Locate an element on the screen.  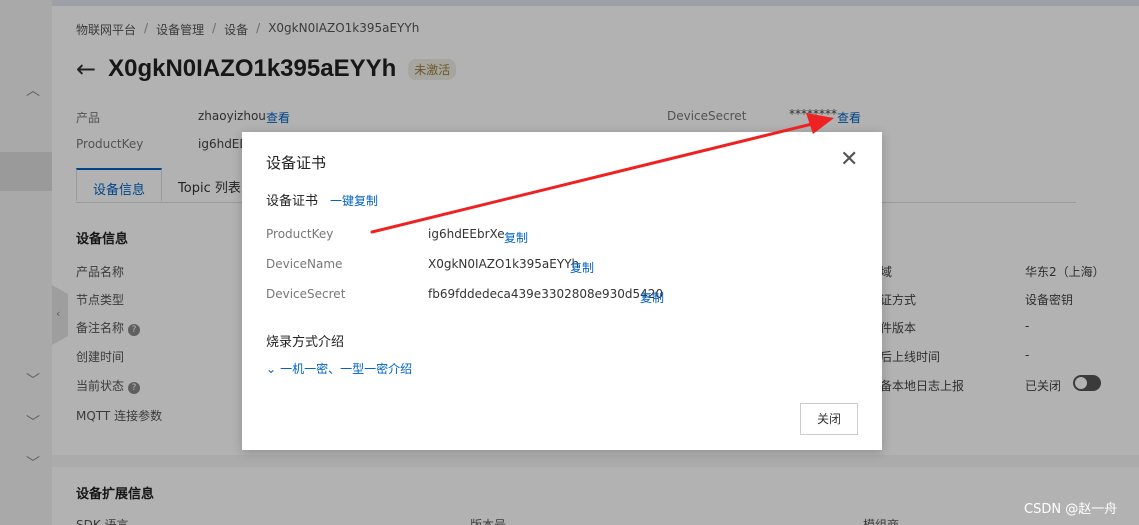
burn-section-title: 烧录方式介绍 is located at coordinates (305, 342).